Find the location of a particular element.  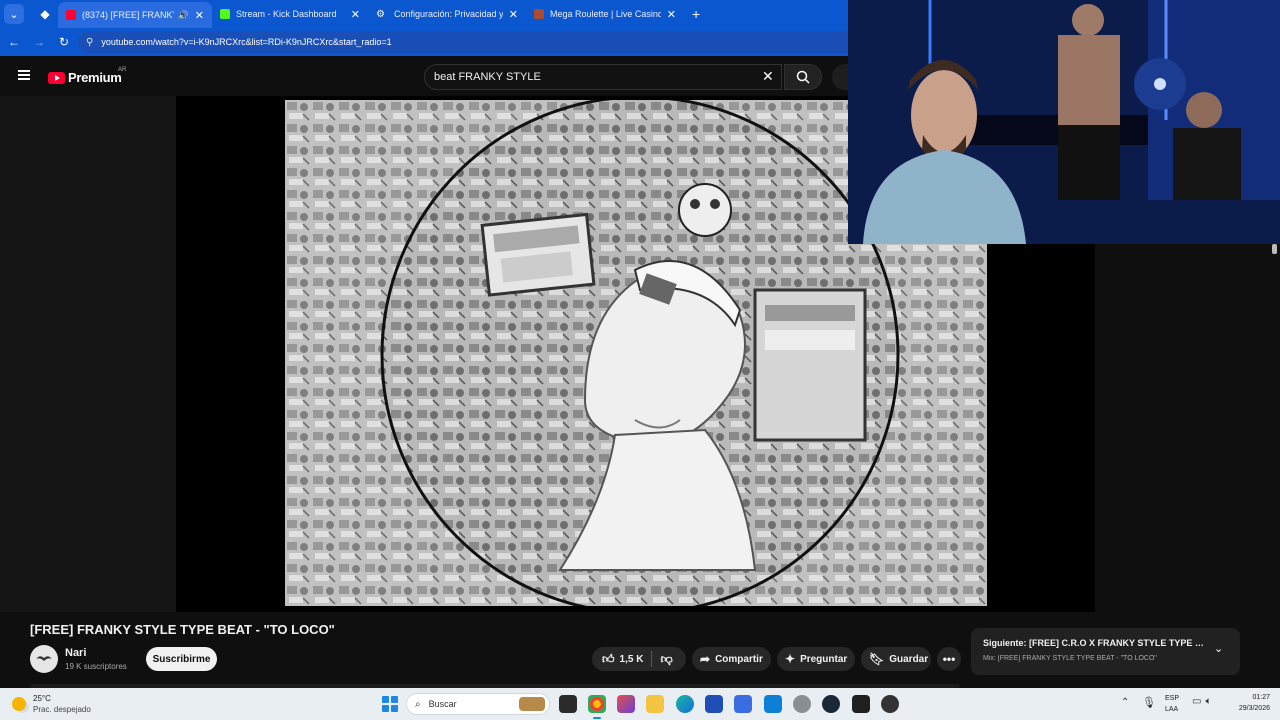

more-actions-button: ••• is located at coordinates (949, 659).